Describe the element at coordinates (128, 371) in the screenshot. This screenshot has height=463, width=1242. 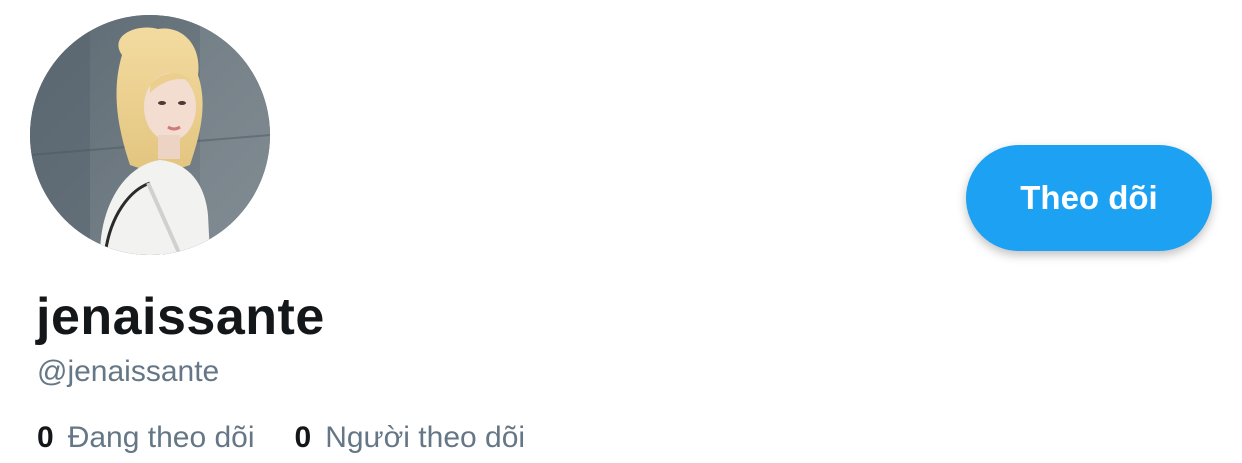
I see `username-handle: @jenaissante` at that location.